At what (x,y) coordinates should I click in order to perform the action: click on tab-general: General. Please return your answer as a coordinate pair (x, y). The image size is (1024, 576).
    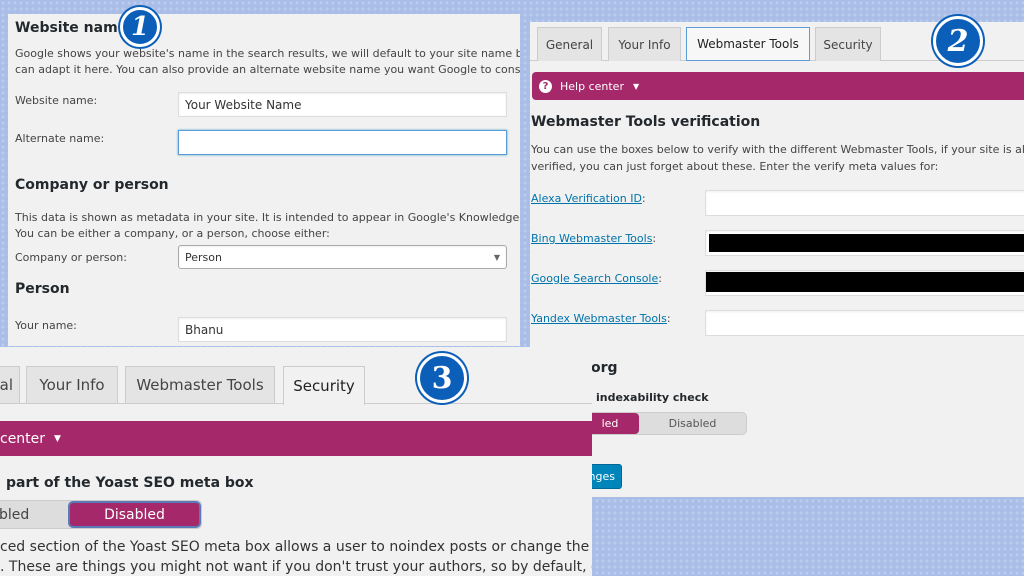
    Looking at the image, I should click on (569, 44).